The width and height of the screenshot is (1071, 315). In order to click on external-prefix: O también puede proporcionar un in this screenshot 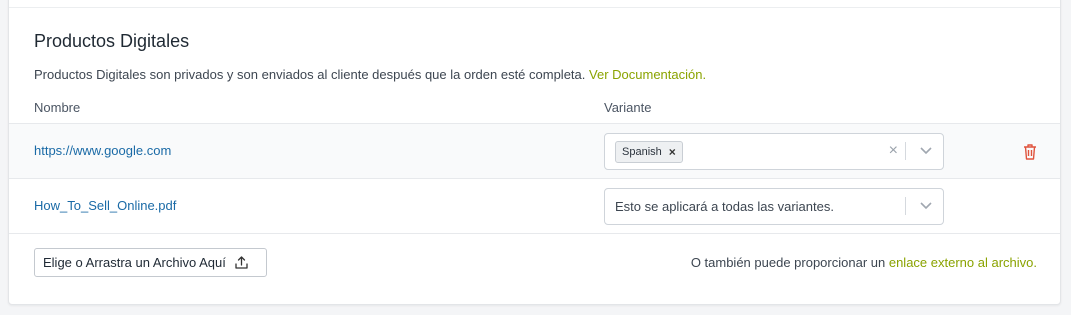, I will do `click(788, 262)`.